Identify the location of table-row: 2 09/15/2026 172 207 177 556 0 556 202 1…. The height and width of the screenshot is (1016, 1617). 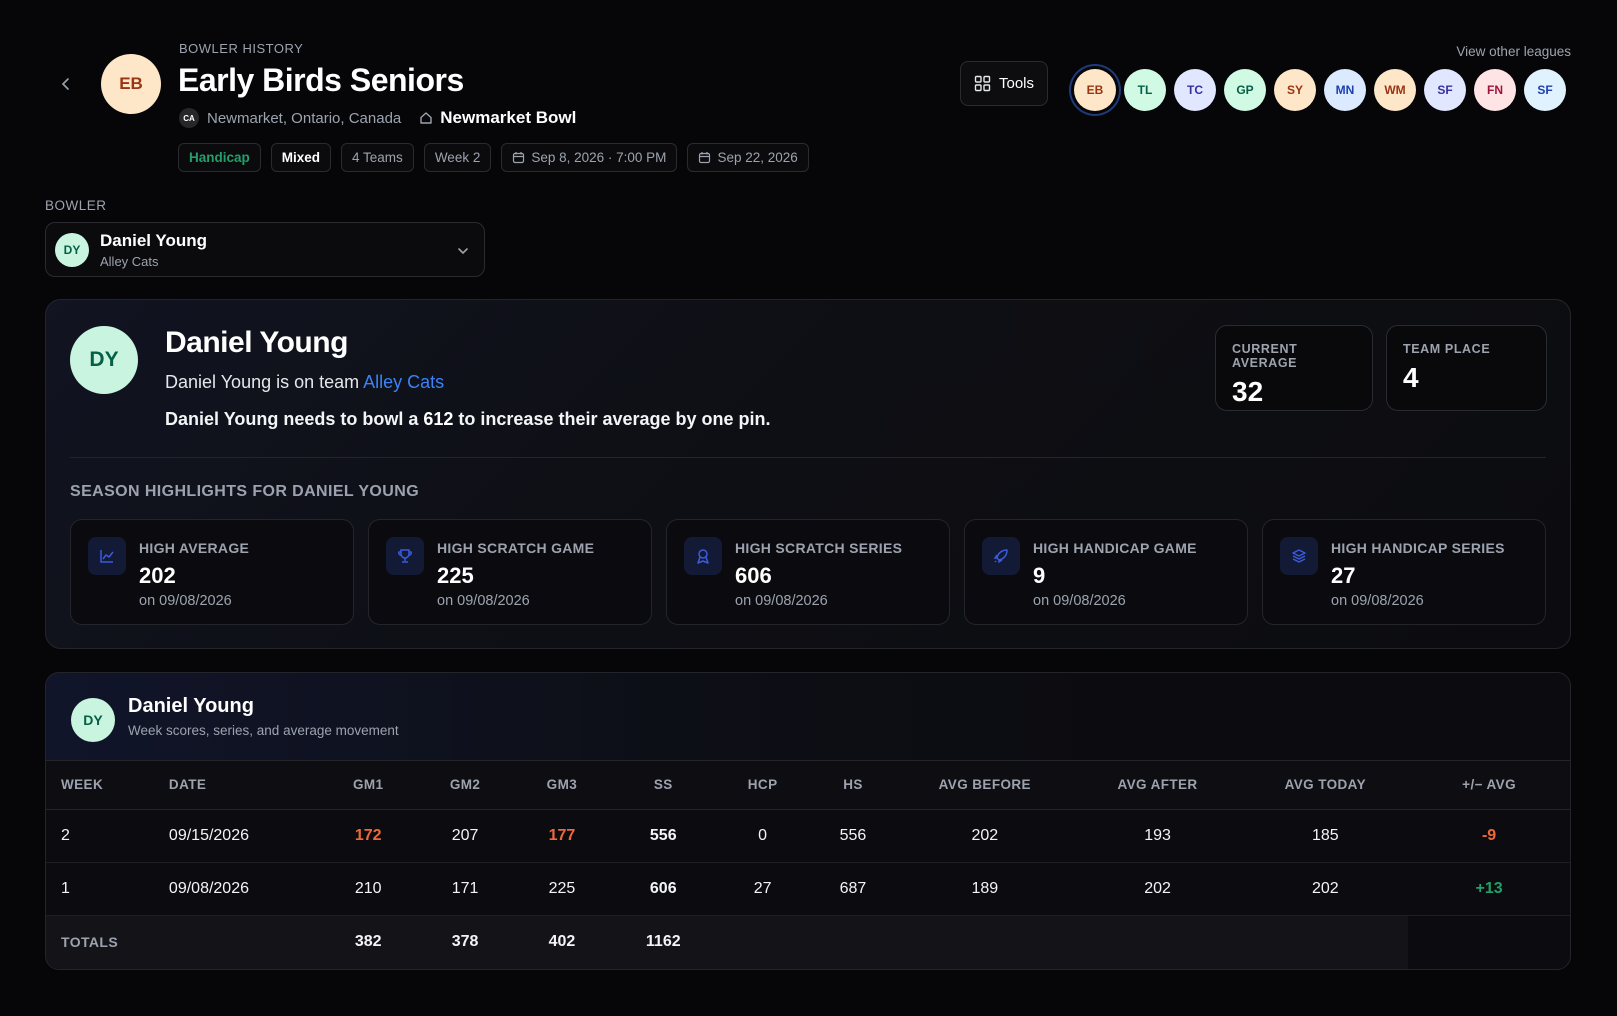
(808, 836).